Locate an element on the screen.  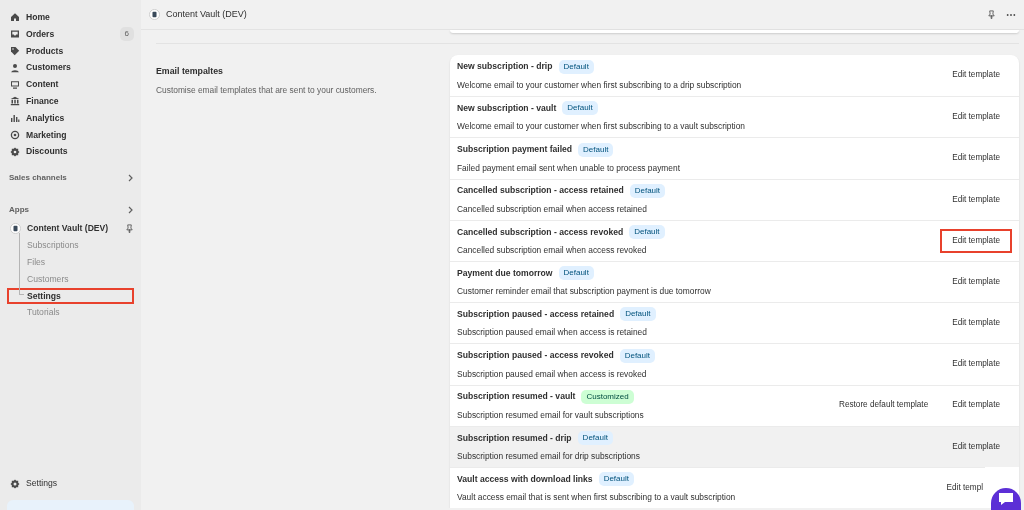
template-name: Subscription resumed - vault is located at coordinates (516, 397).